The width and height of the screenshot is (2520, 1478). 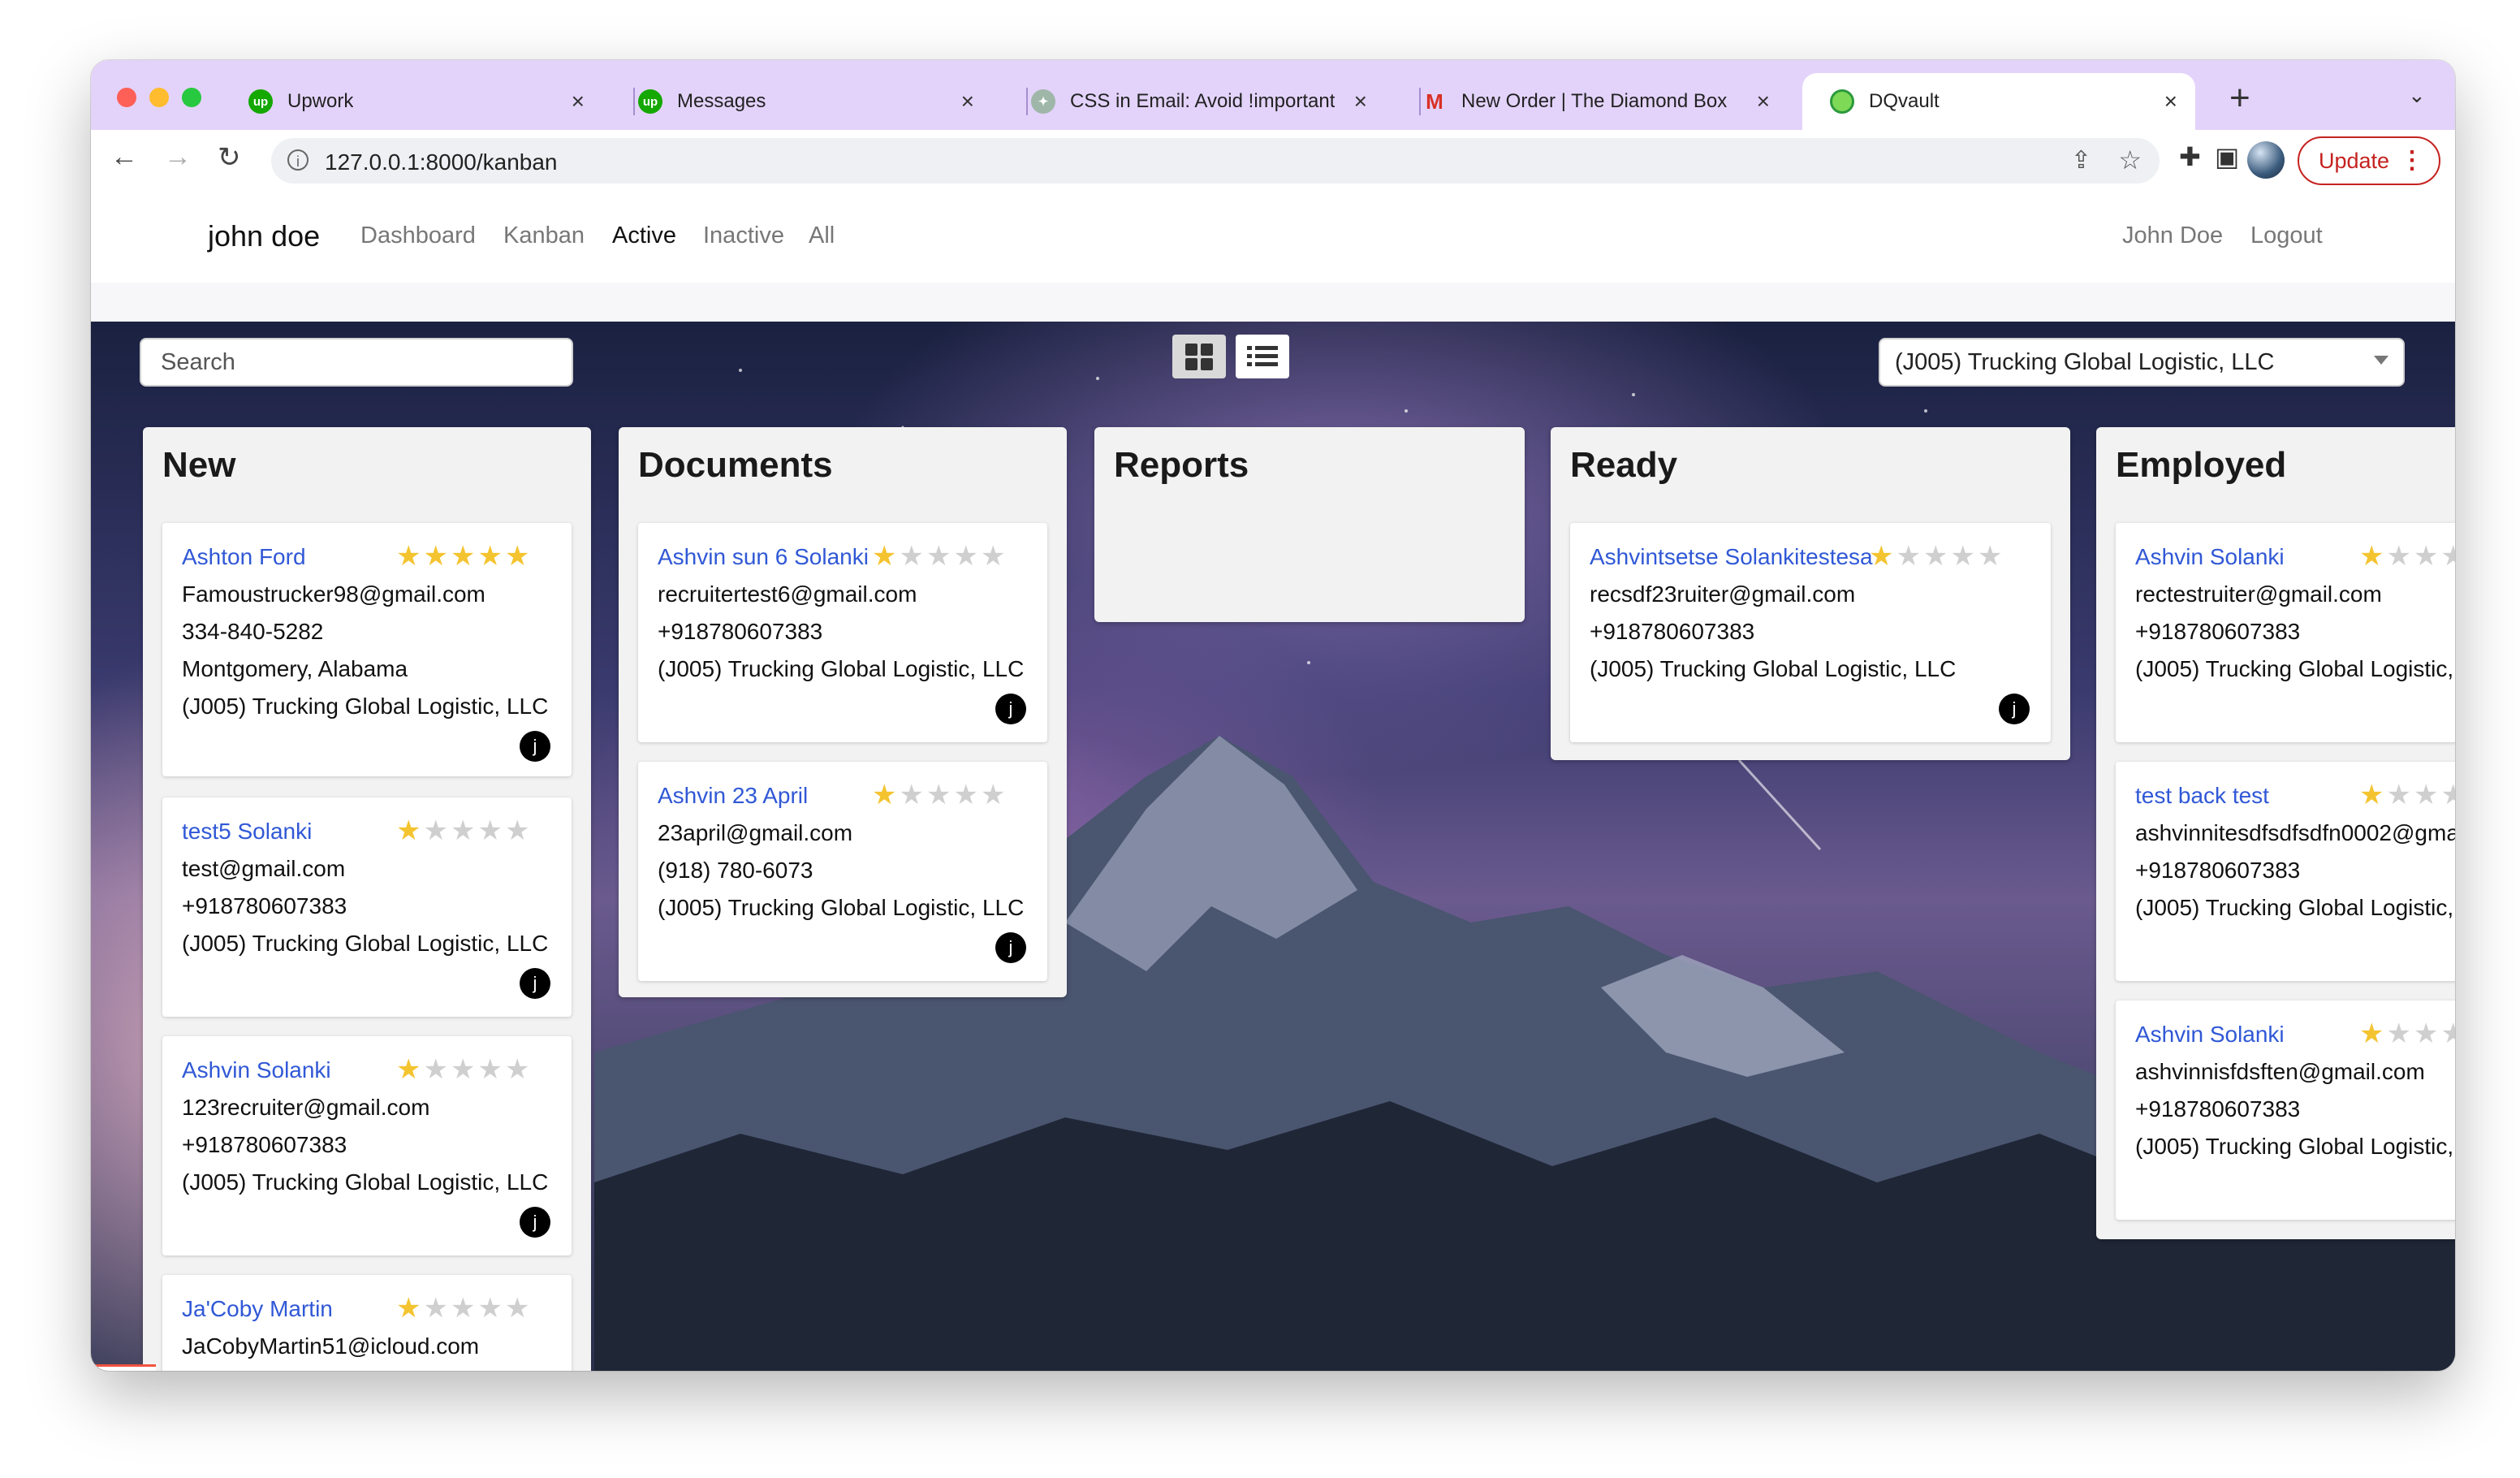 What do you see at coordinates (1199, 356) in the screenshot?
I see `grid-view-icon` at bounding box center [1199, 356].